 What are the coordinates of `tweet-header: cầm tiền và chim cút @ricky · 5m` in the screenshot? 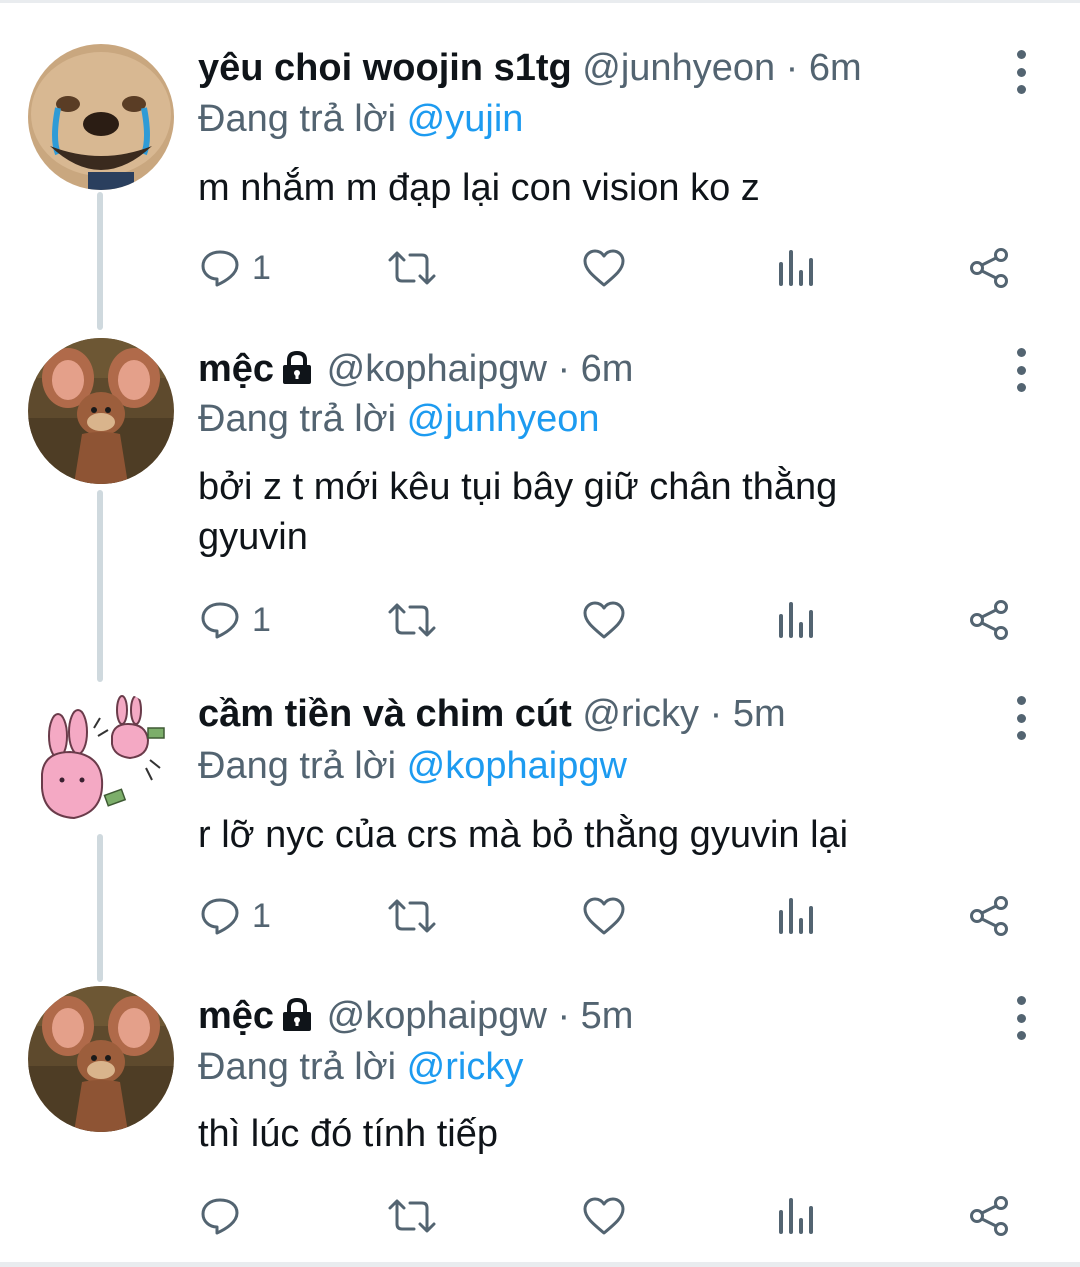 It's located at (492, 714).